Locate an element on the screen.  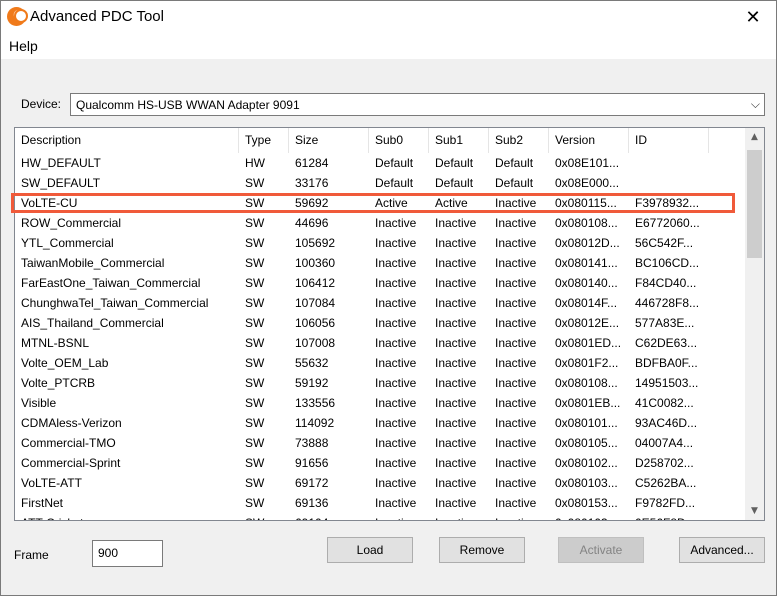
device-dropdown: Qualcomm HS-USB WWAN Adapter 9091 ⌵ is located at coordinates (417, 104).